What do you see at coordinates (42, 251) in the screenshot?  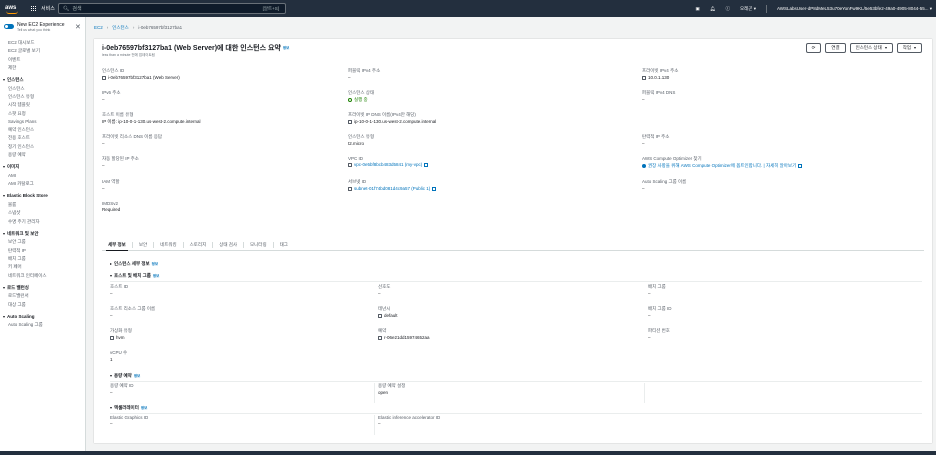 I see `sidebar-item-elastic-ip: 탄력적 IP` at bounding box center [42, 251].